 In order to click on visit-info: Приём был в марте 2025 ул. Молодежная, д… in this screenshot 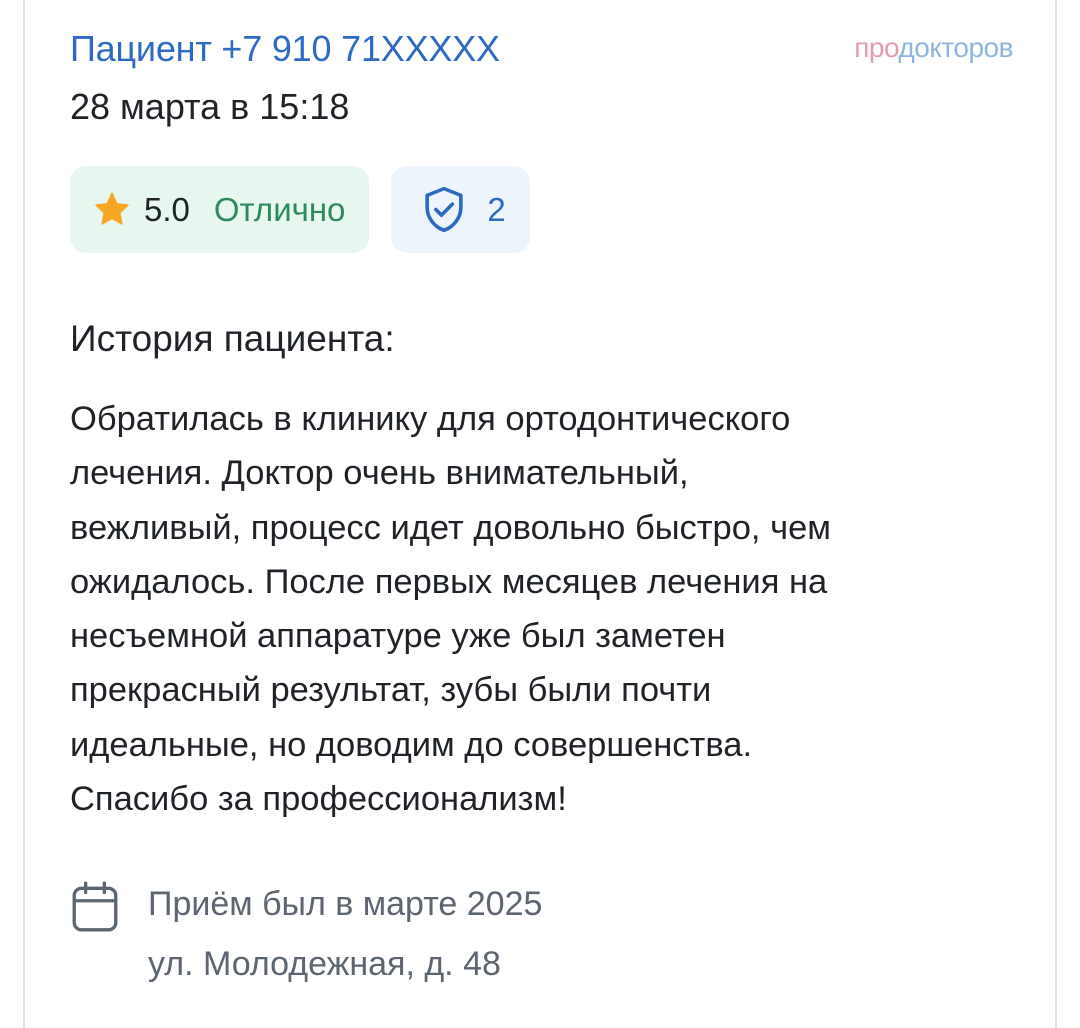, I will do `click(306, 934)`.